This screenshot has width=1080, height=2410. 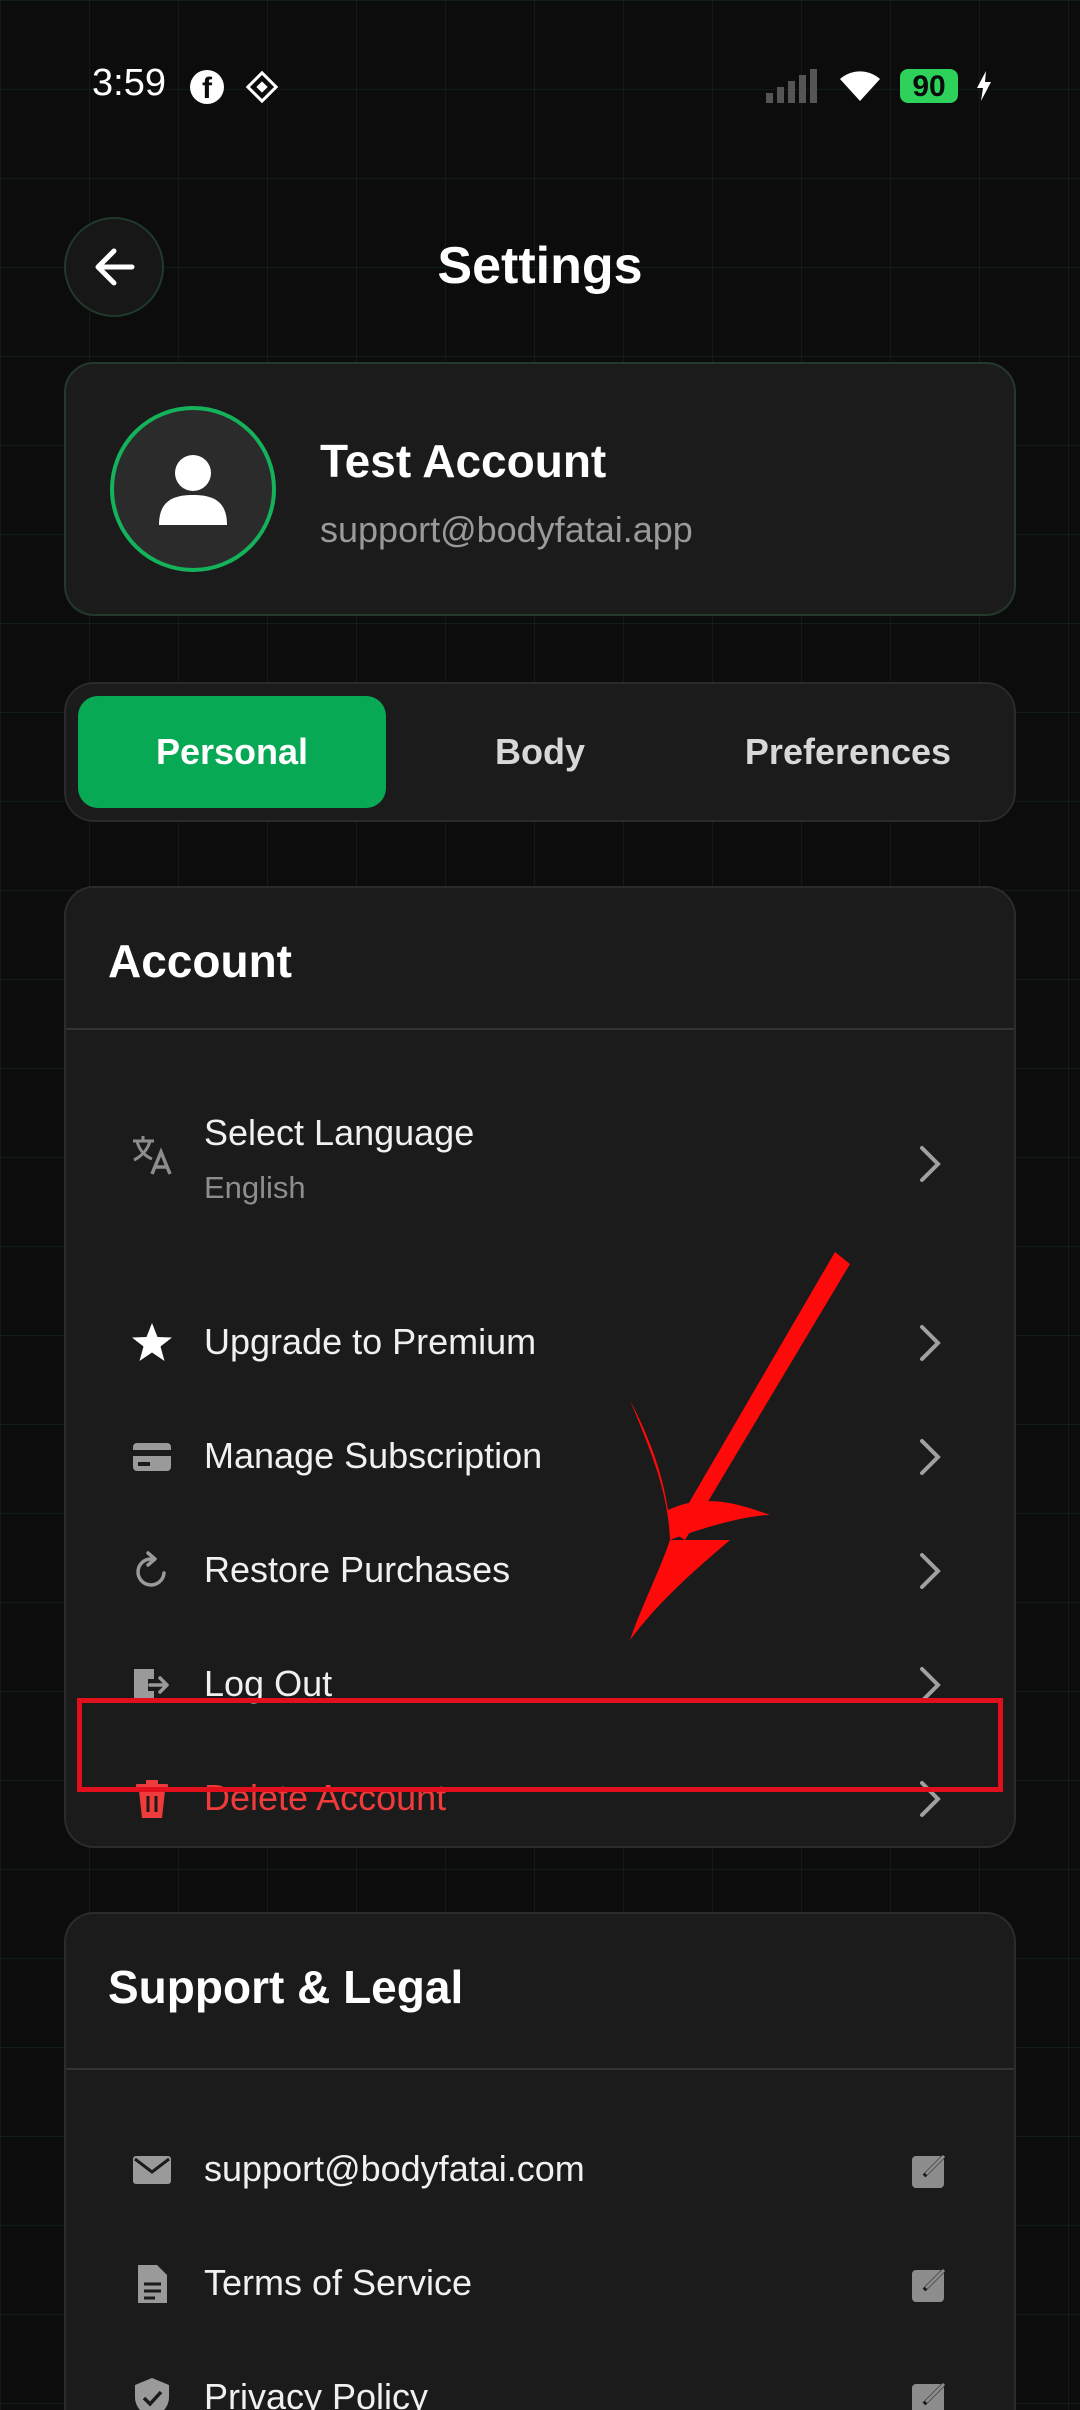 What do you see at coordinates (506, 529) in the screenshot?
I see `profile-email: support@bodyfatai.app` at bounding box center [506, 529].